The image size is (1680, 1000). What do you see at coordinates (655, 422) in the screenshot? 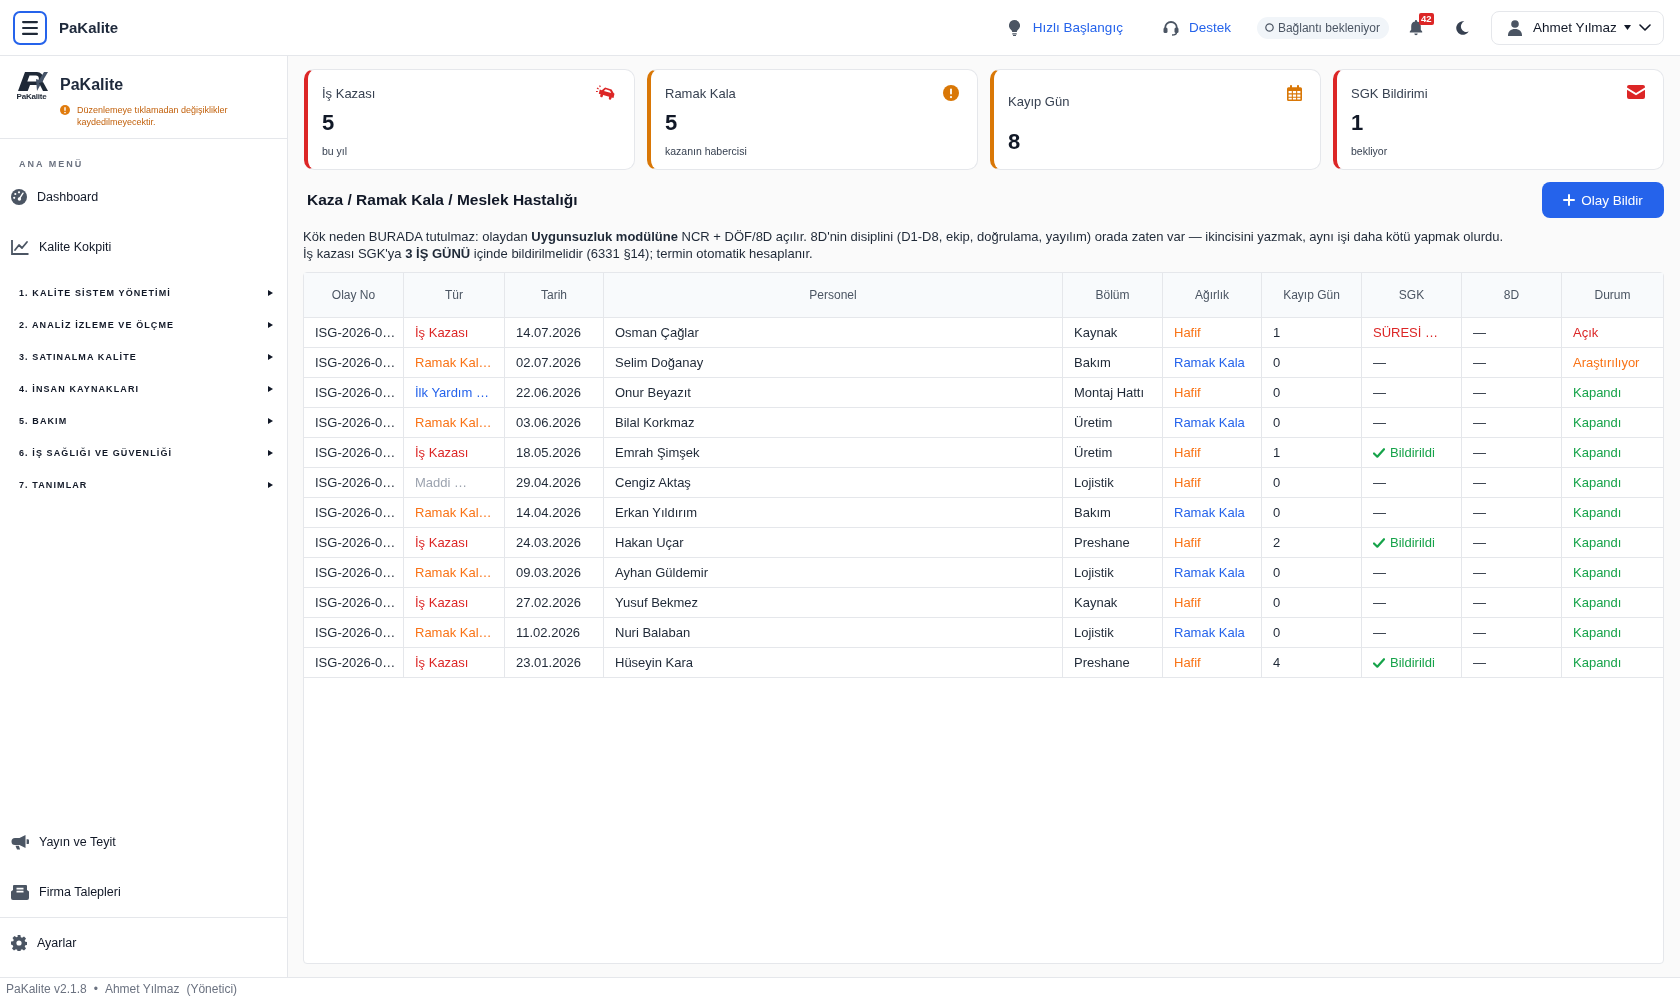
I see `table-cell: Bilal Korkmaz` at bounding box center [655, 422].